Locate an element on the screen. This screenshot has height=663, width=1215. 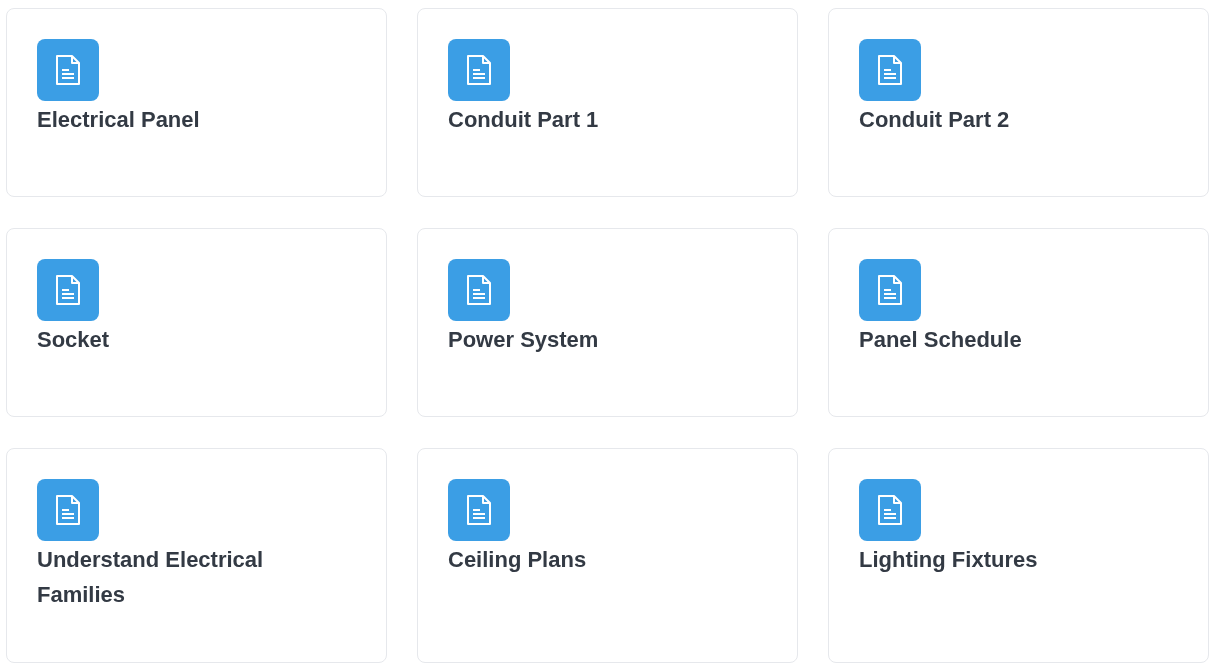
card-title: Conduit Part 1 is located at coordinates (524, 120).